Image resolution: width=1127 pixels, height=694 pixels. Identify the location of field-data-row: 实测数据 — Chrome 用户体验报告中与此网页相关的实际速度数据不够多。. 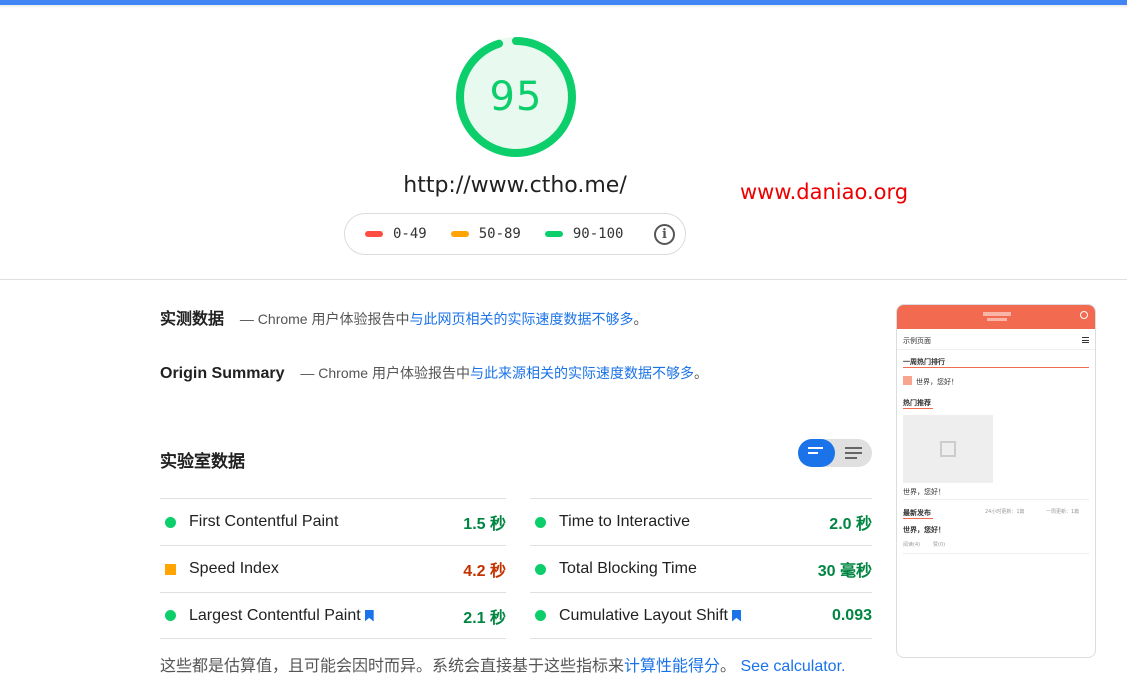
(403, 317).